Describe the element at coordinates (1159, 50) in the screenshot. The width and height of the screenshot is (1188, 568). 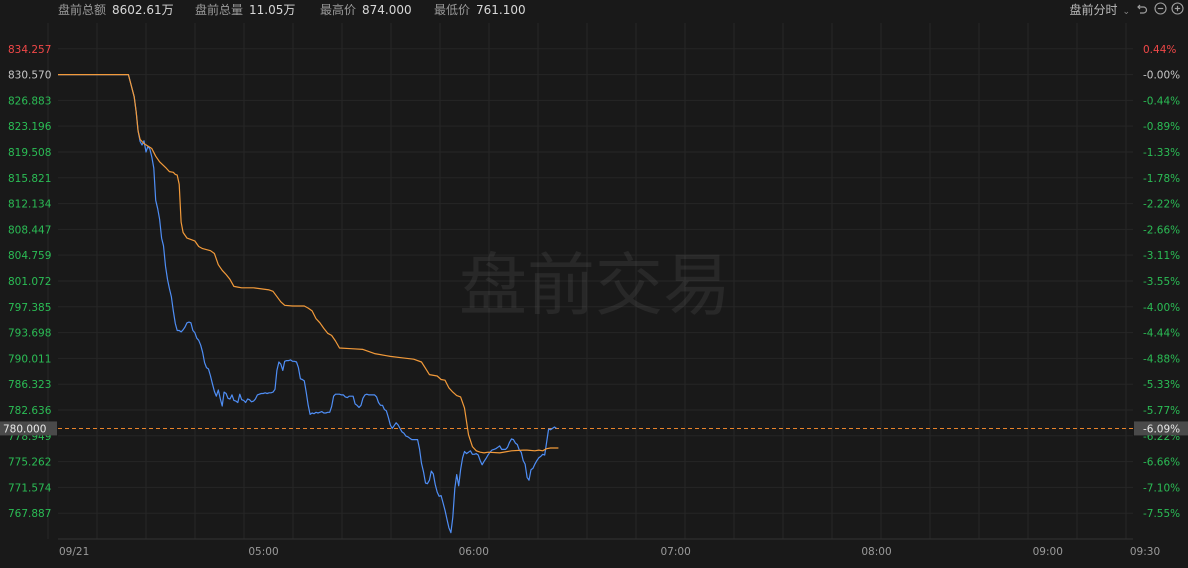
I see `y-tick-label-right: 0.44%` at that location.